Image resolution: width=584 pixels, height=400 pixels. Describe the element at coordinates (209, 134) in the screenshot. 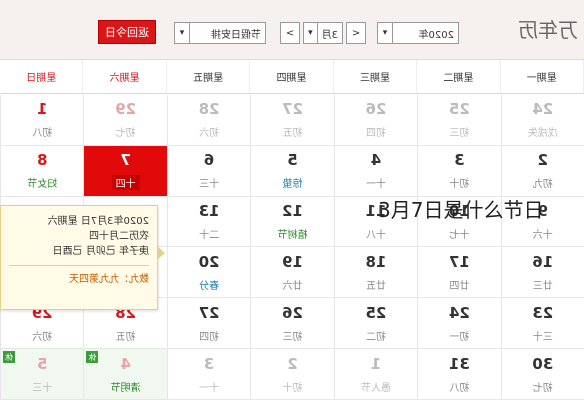

I see `lunar-label: 初六` at that location.